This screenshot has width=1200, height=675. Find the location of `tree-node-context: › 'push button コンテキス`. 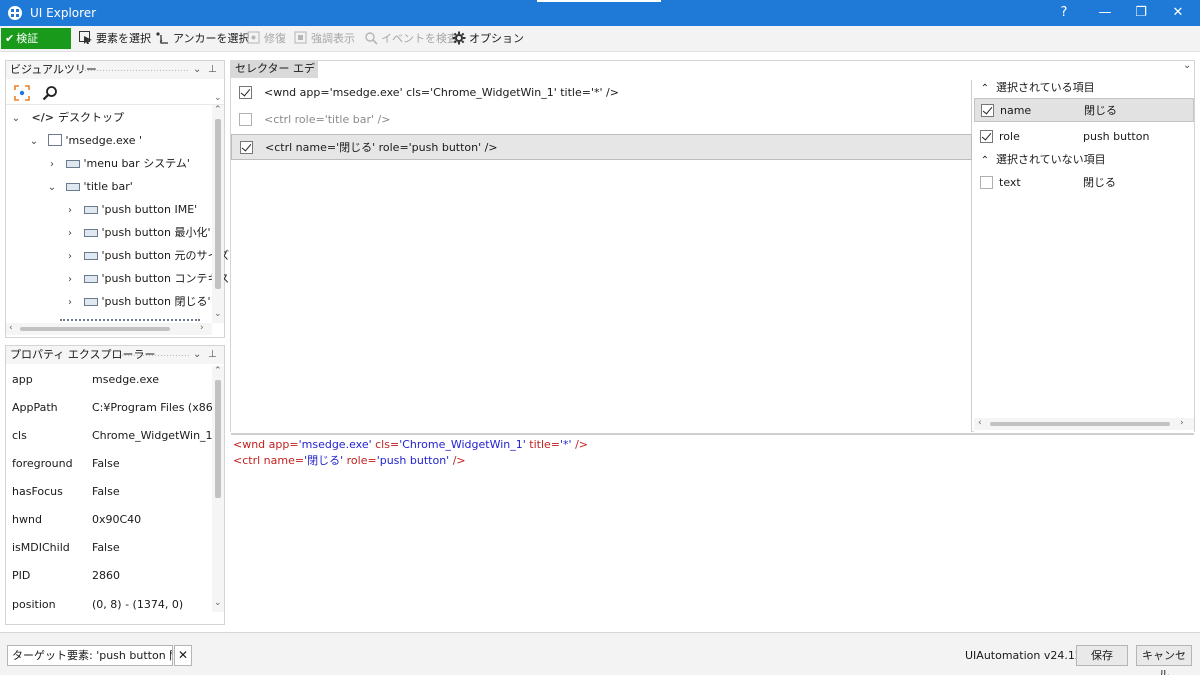

tree-node-context: › 'push button コンテキス is located at coordinates (146, 279).